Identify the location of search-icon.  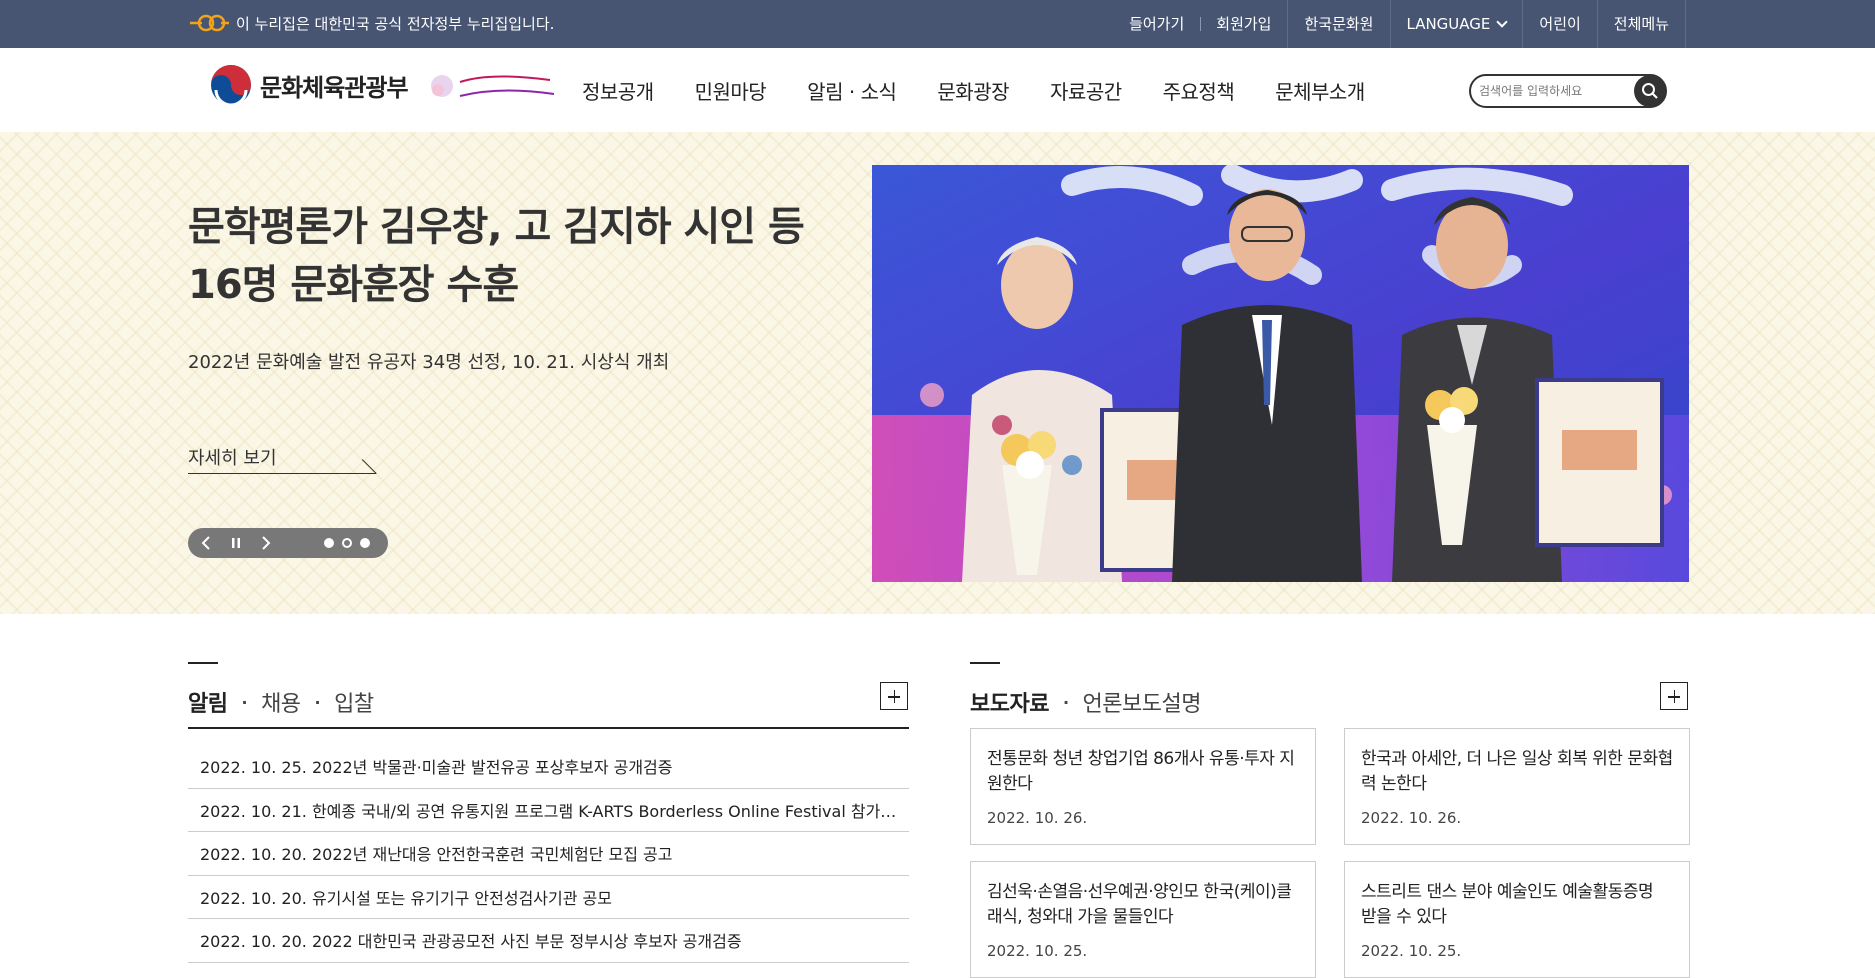
(1650, 91).